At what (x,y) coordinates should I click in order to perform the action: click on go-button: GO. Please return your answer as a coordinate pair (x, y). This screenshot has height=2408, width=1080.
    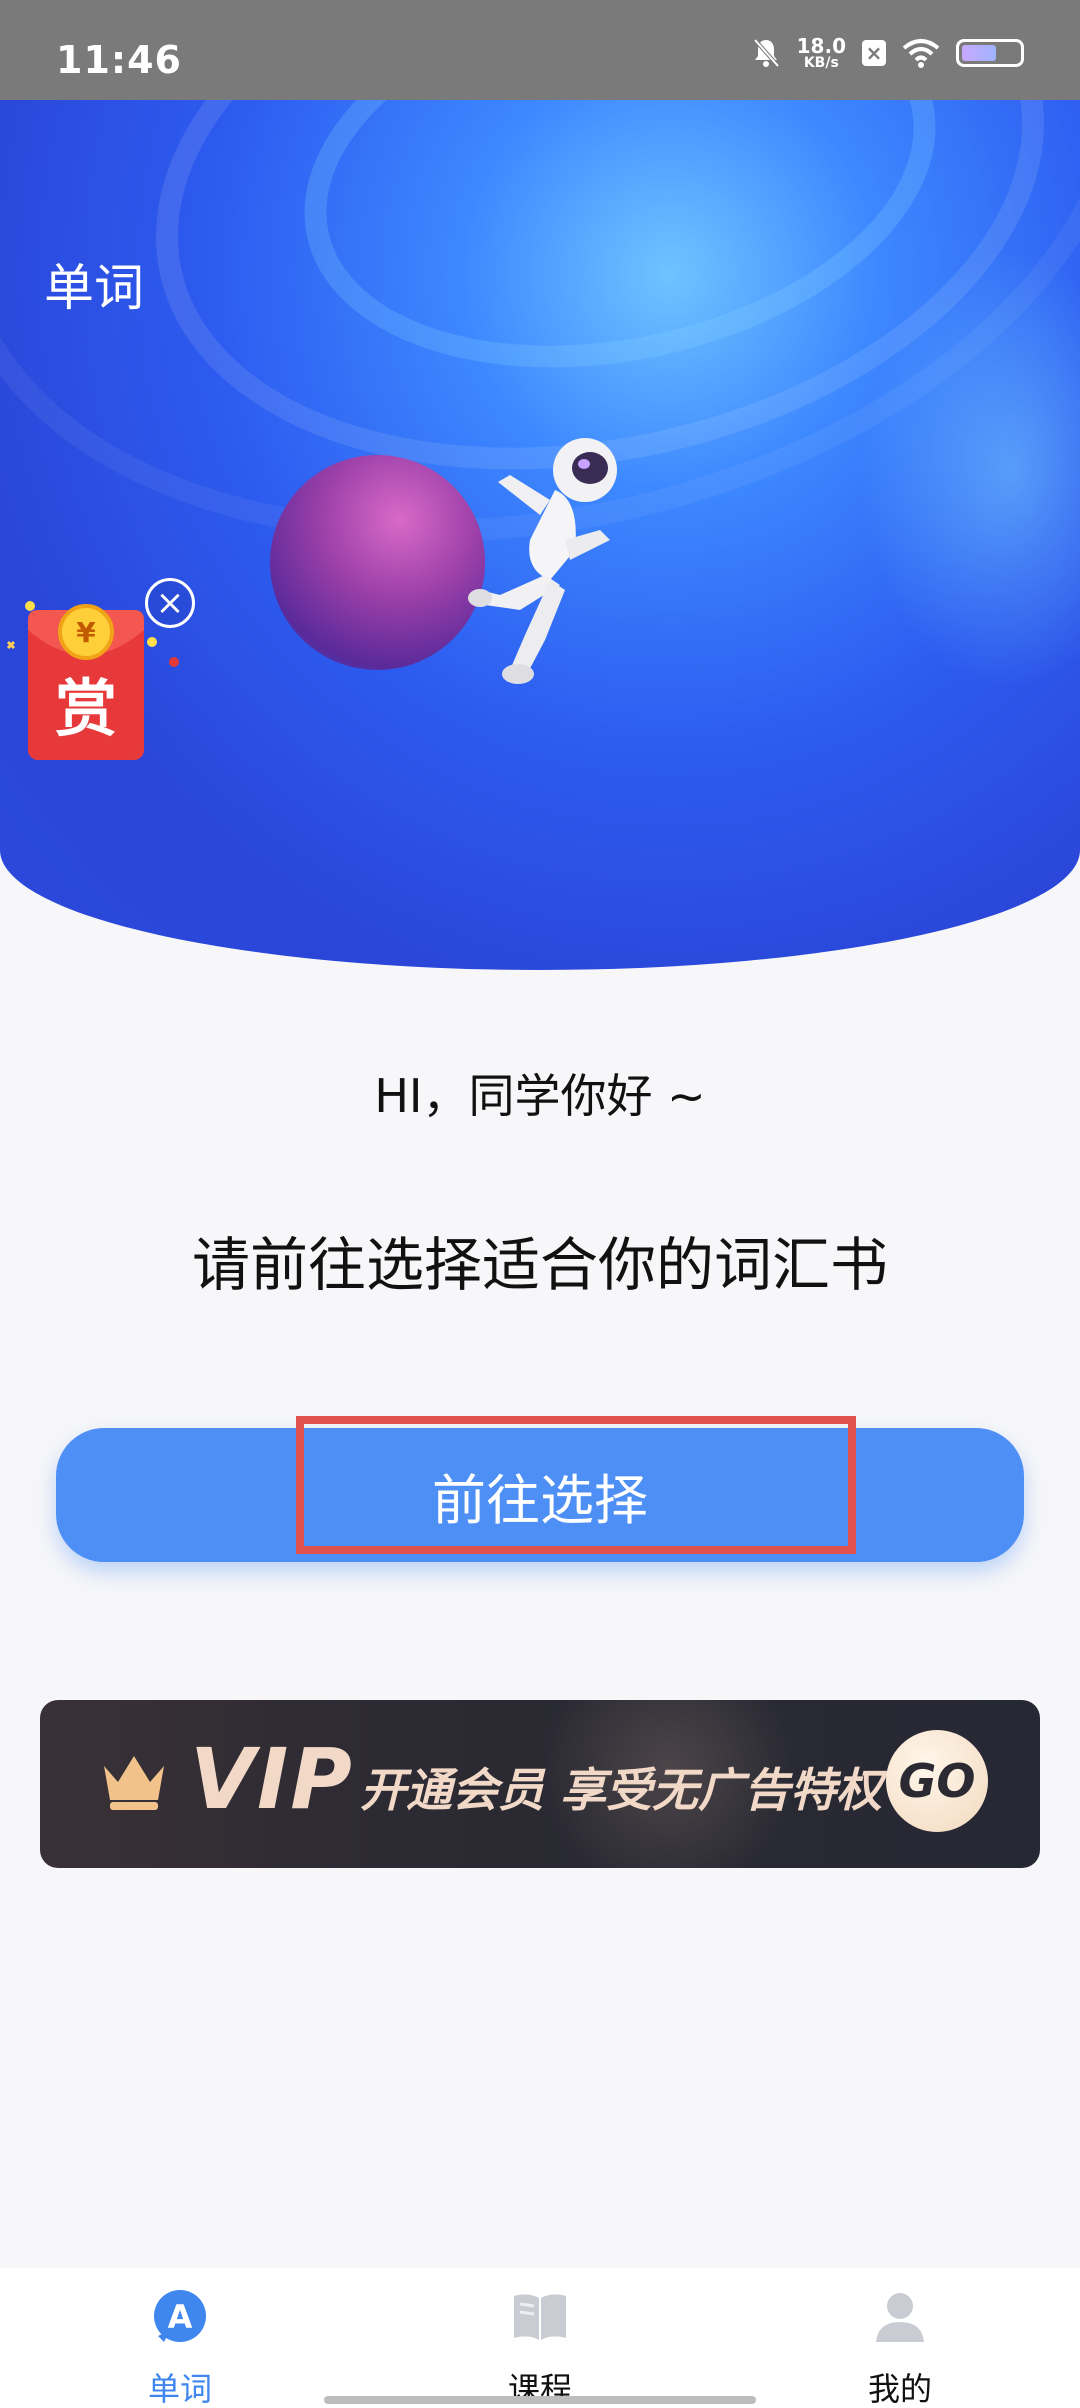
    Looking at the image, I should click on (937, 1781).